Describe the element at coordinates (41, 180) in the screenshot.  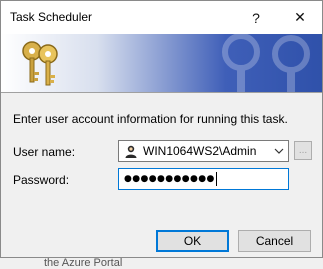
I see `password-label: Password:` at that location.